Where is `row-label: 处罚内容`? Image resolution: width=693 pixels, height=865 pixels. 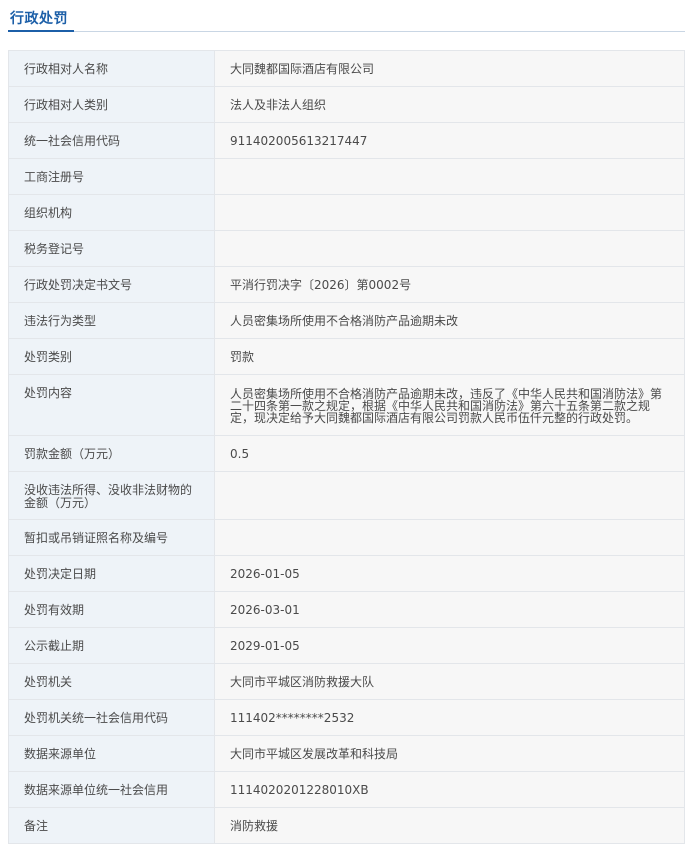
row-label: 处罚内容 is located at coordinates (111, 405).